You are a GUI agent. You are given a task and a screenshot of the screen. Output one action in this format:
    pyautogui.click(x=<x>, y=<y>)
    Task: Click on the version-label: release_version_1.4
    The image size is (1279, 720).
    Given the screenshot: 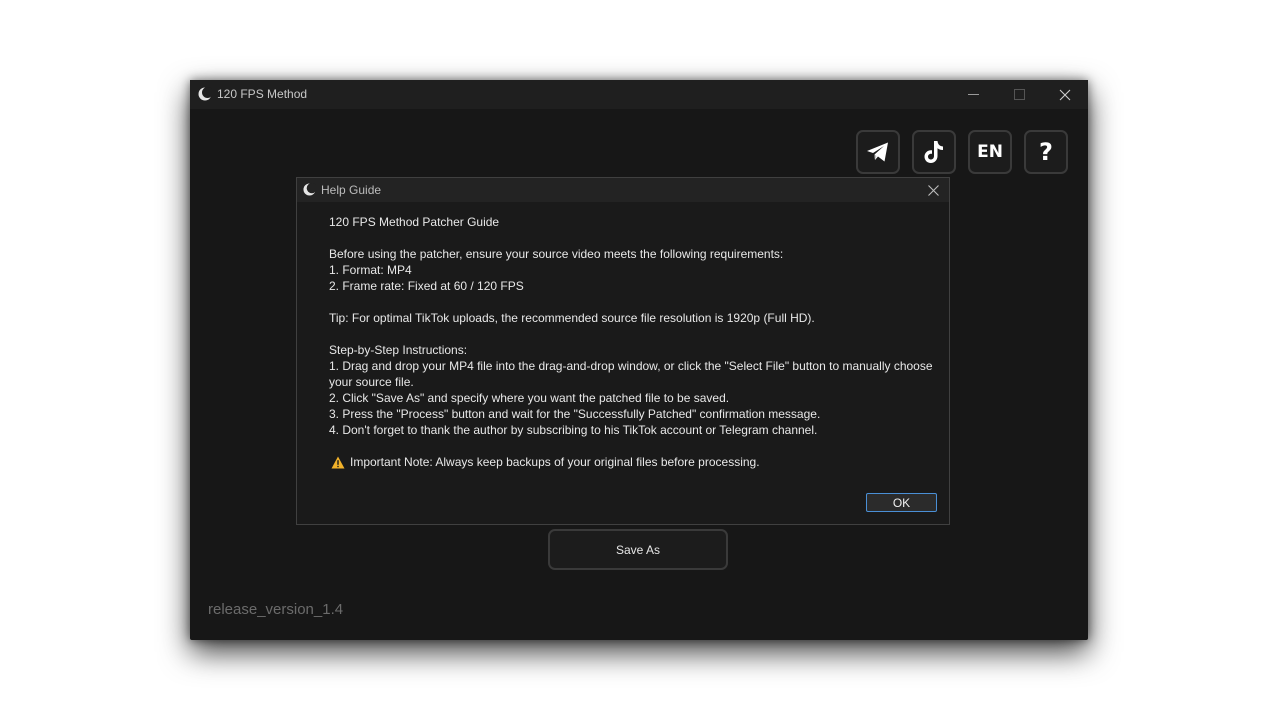 What is the action you would take?
    pyautogui.click(x=276, y=609)
    